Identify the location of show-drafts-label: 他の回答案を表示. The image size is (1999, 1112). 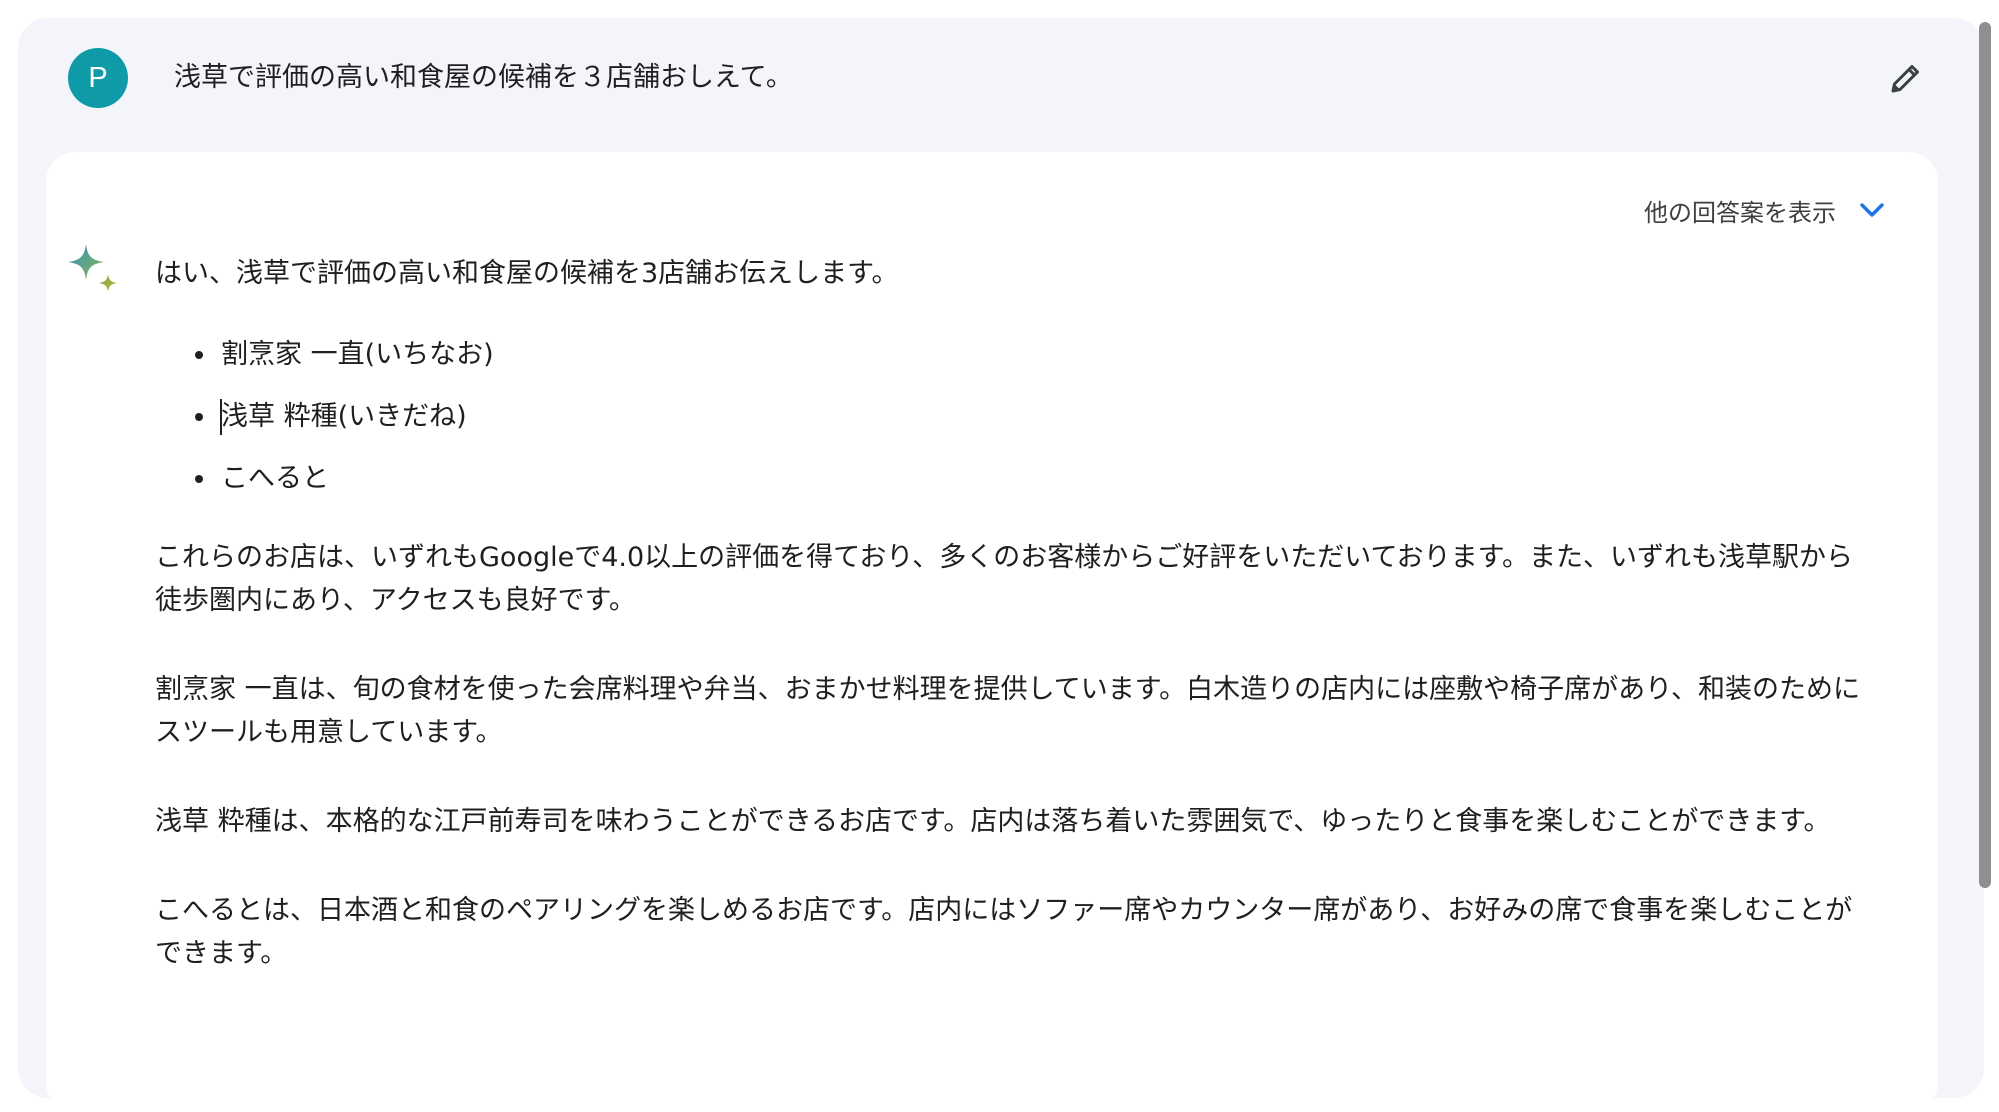
(1740, 212).